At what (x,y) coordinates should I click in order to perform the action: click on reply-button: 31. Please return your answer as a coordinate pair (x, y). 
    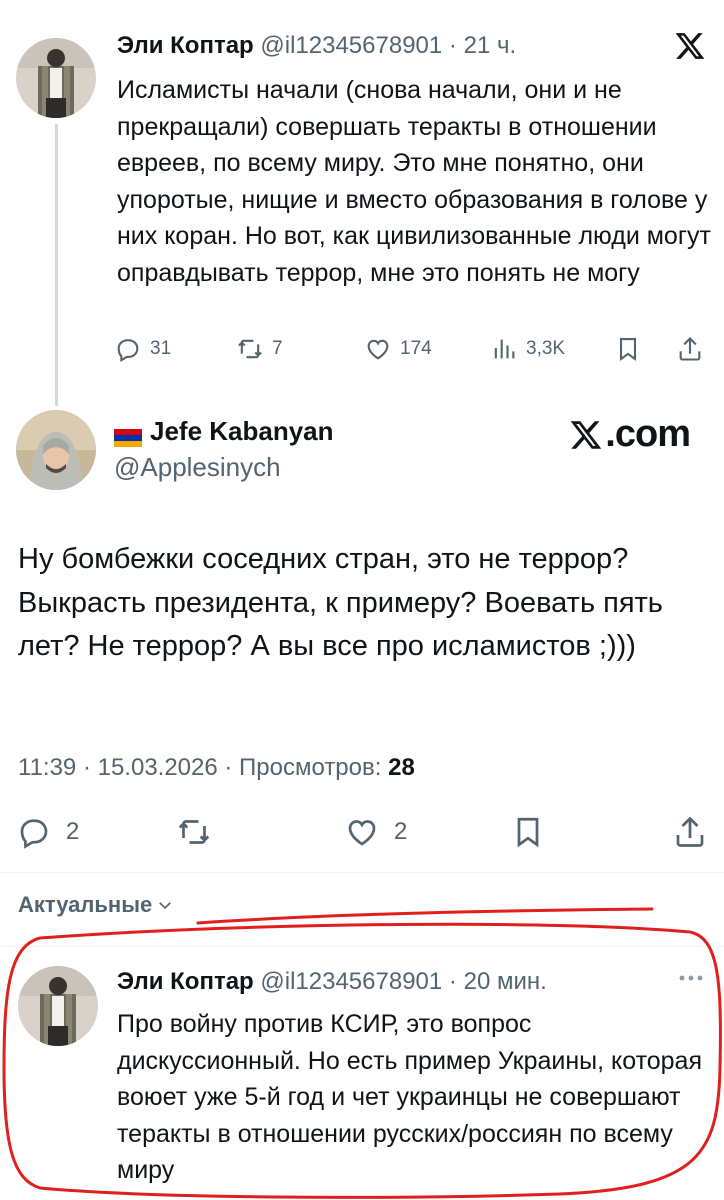
    Looking at the image, I should click on (142, 349).